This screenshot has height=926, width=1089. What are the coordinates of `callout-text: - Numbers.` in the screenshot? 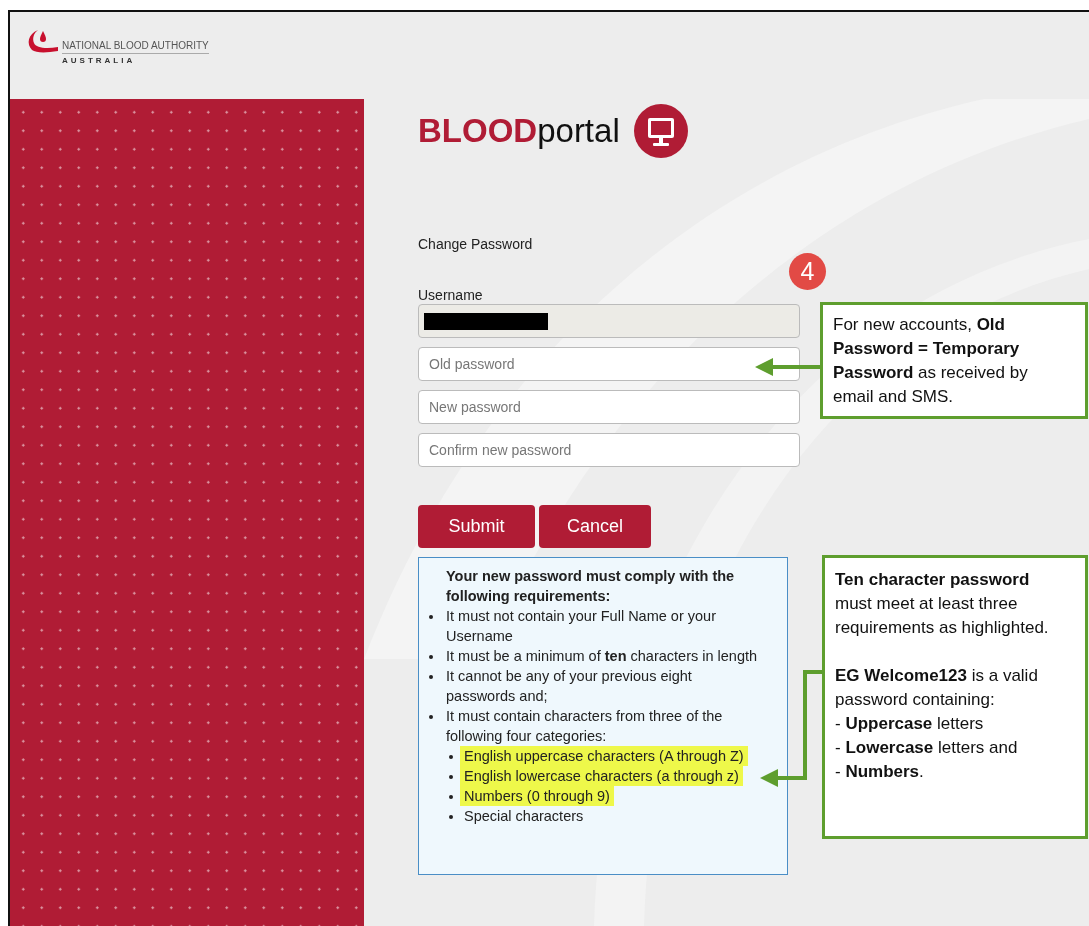 It's located at (880, 772).